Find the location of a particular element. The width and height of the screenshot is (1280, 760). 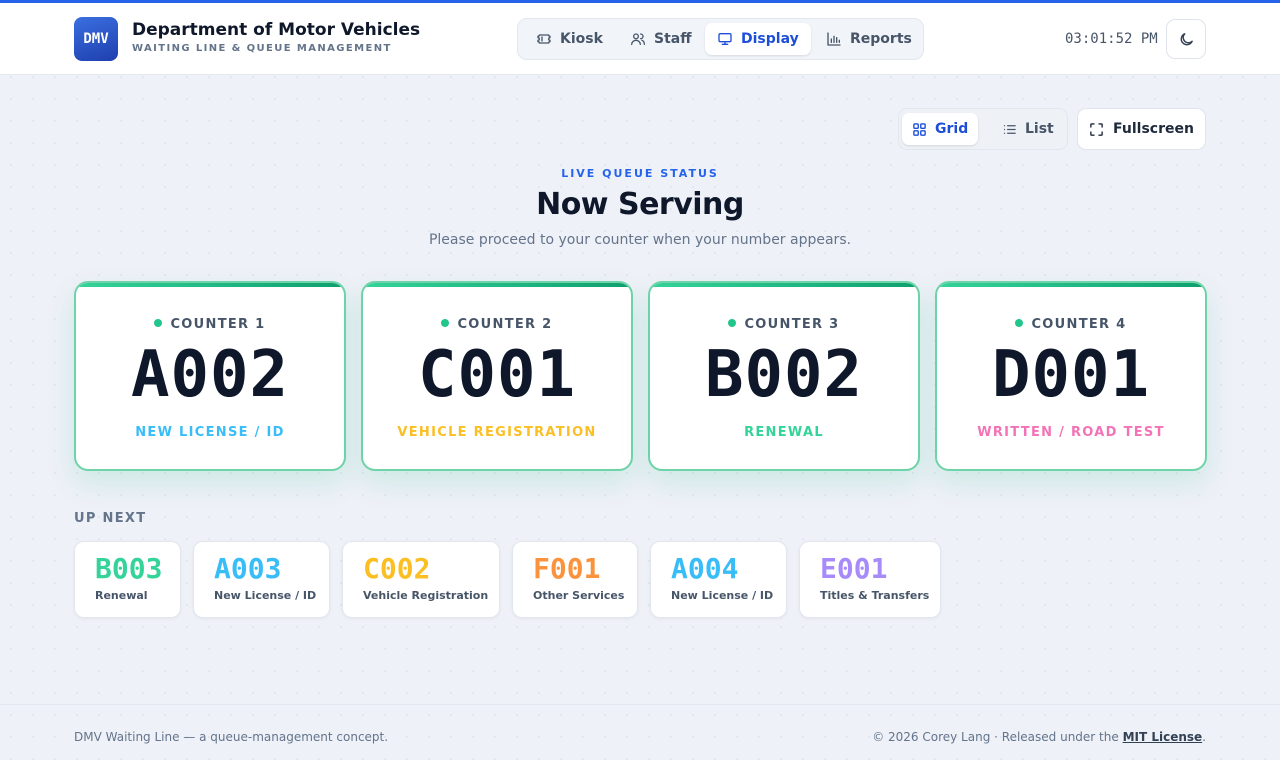

app-title: Department of Motor Vehicles is located at coordinates (276, 30).